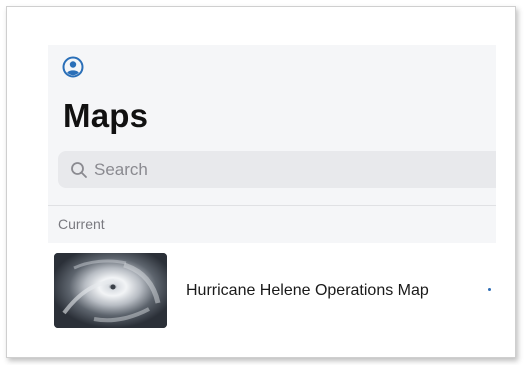 This screenshot has width=526, height=365. I want to click on more-options-icon, so click(489, 289).